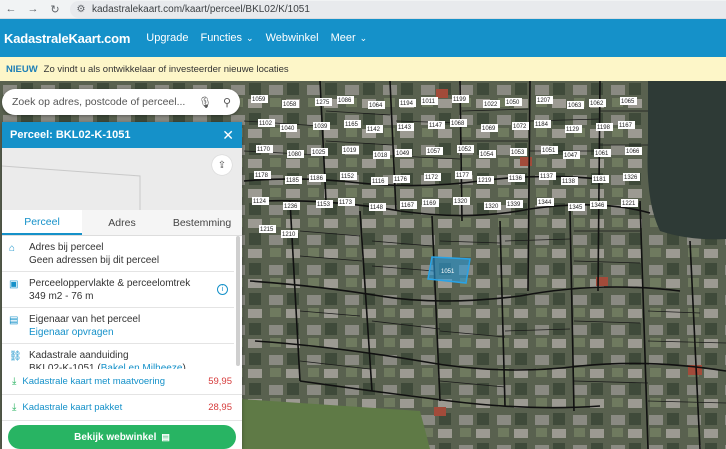 This screenshot has width=726, height=449. I want to click on webshop-button: Bekijk webwinkel ▤, so click(122, 437).